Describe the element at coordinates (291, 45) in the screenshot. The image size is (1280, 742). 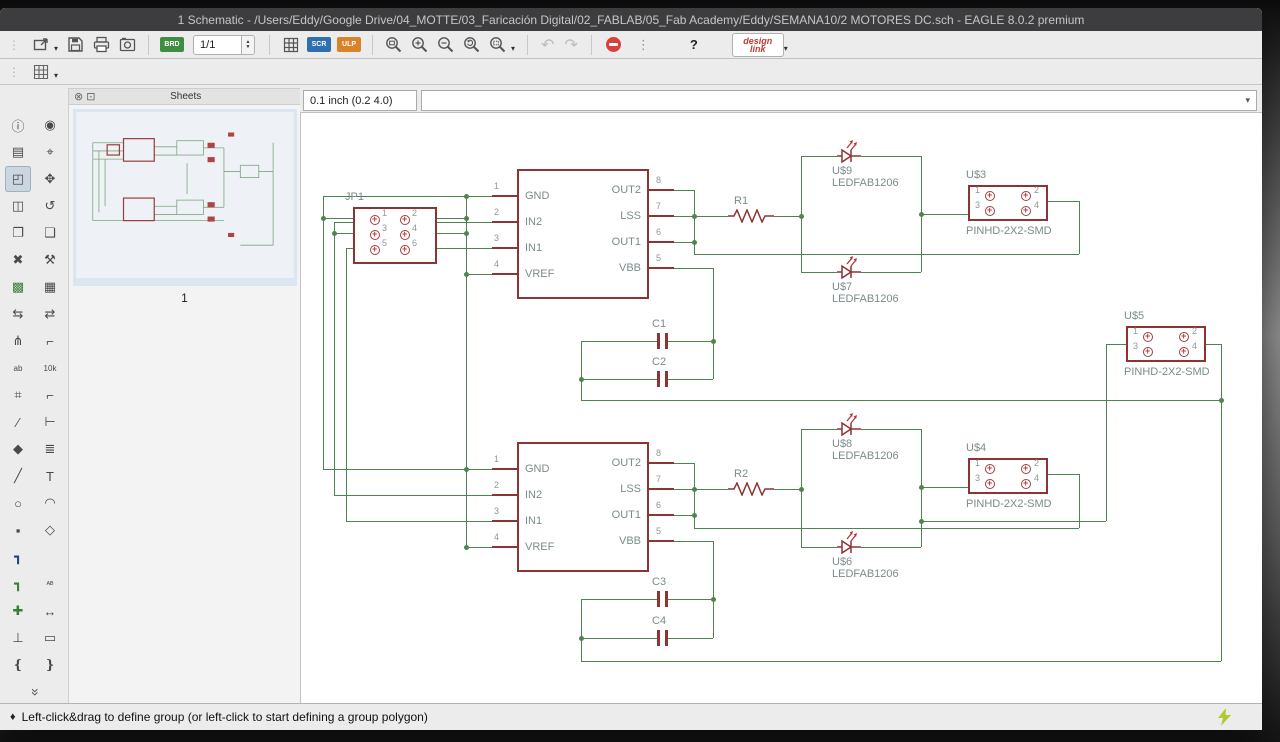
I see `use-library-button` at that location.